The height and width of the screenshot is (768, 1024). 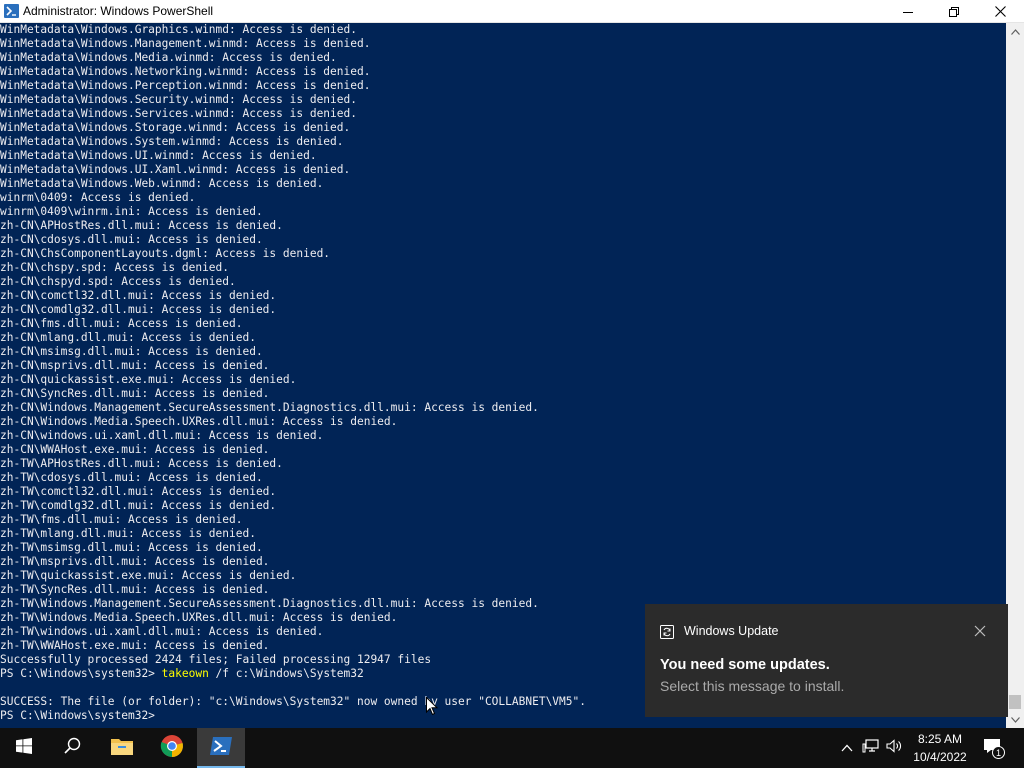 I want to click on console-line: zh-CN\WWAHost.exe.mui: Access is denied., so click(x=135, y=449).